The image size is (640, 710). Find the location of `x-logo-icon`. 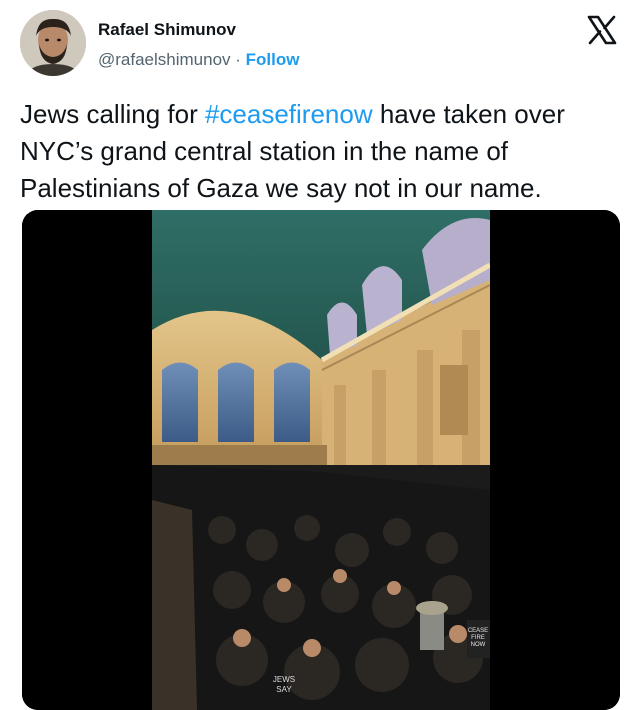

x-logo-icon is located at coordinates (602, 30).